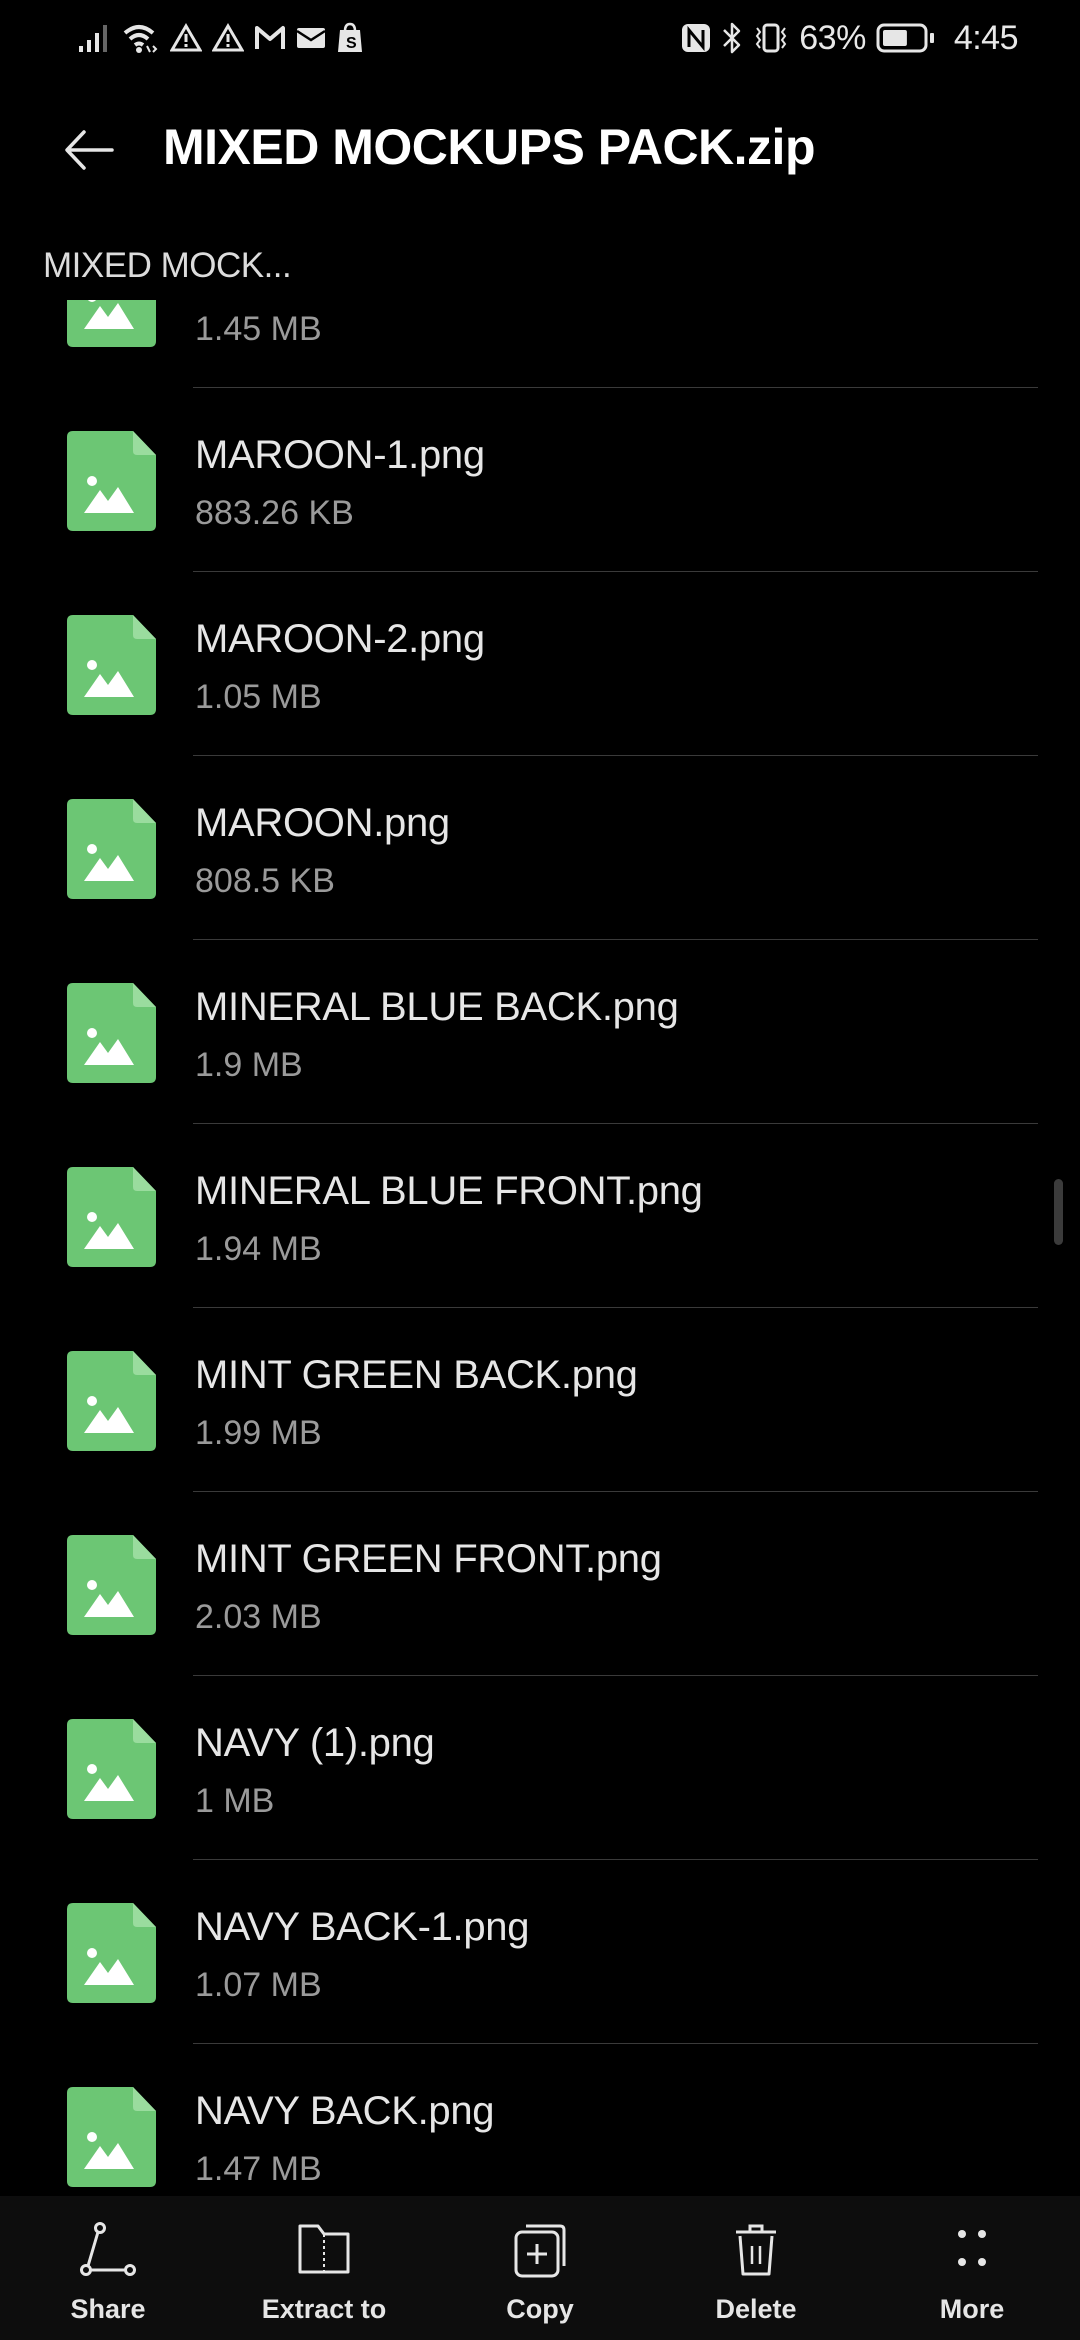 Image resolution: width=1080 pixels, height=2340 pixels. Describe the element at coordinates (315, 1743) in the screenshot. I see `file-name: NAVY (1).png` at that location.